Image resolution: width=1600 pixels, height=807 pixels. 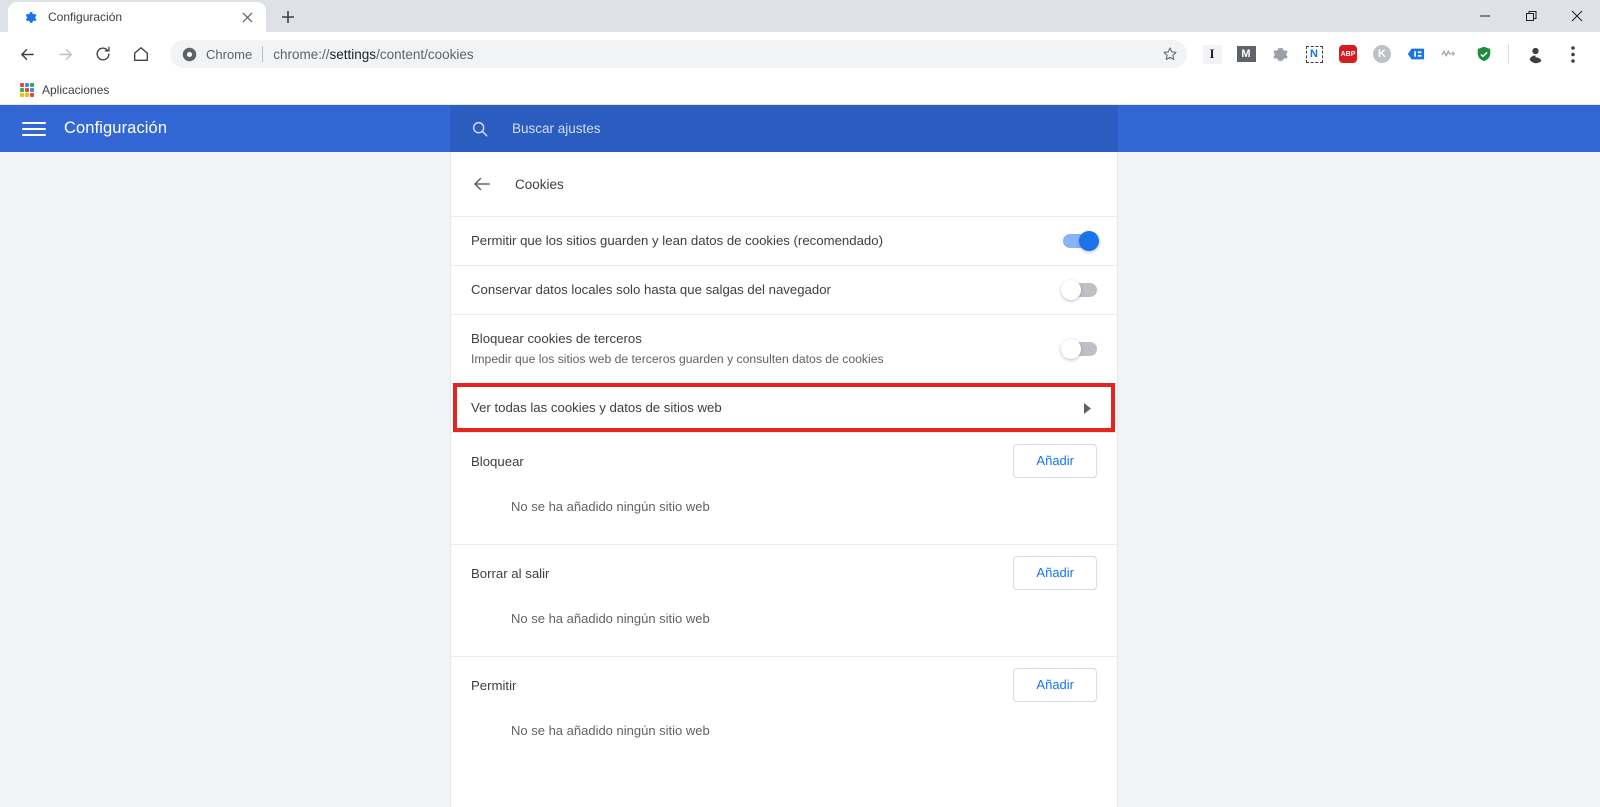 I want to click on window-controls, so click(x=1531, y=16).